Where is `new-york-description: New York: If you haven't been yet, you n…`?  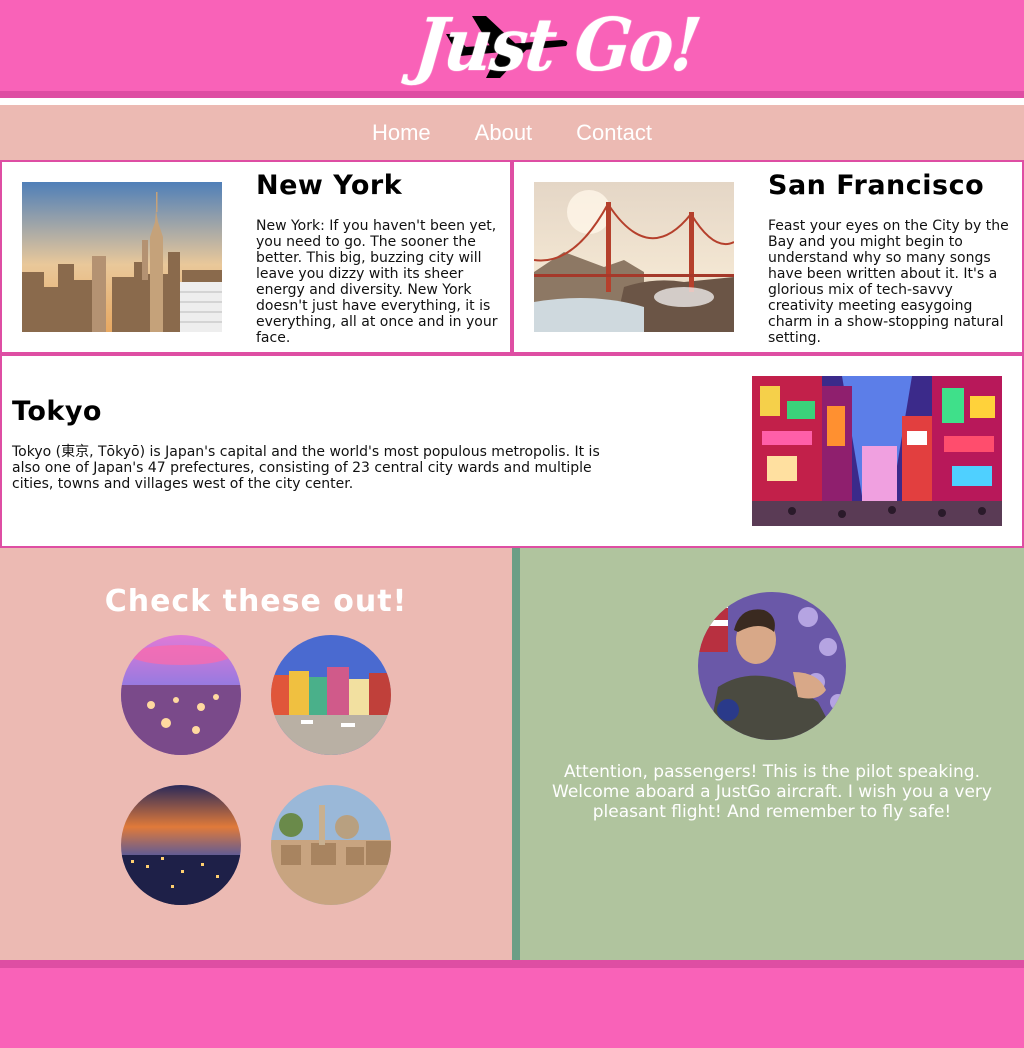
new-york-description: New York: If you haven't been yet, you n… is located at coordinates (377, 282).